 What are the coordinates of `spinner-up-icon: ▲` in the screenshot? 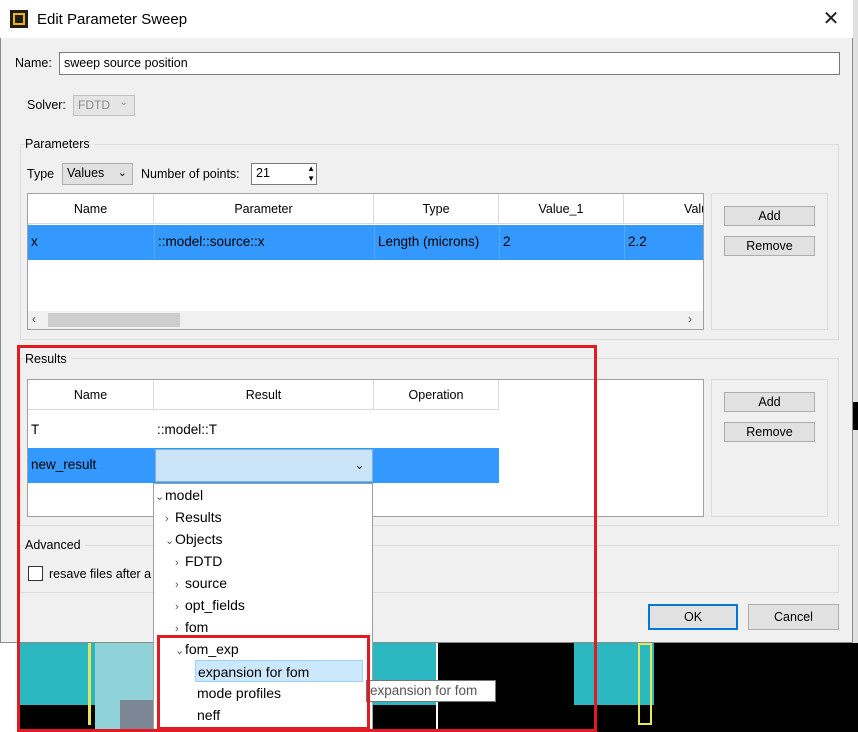 It's located at (311, 168).